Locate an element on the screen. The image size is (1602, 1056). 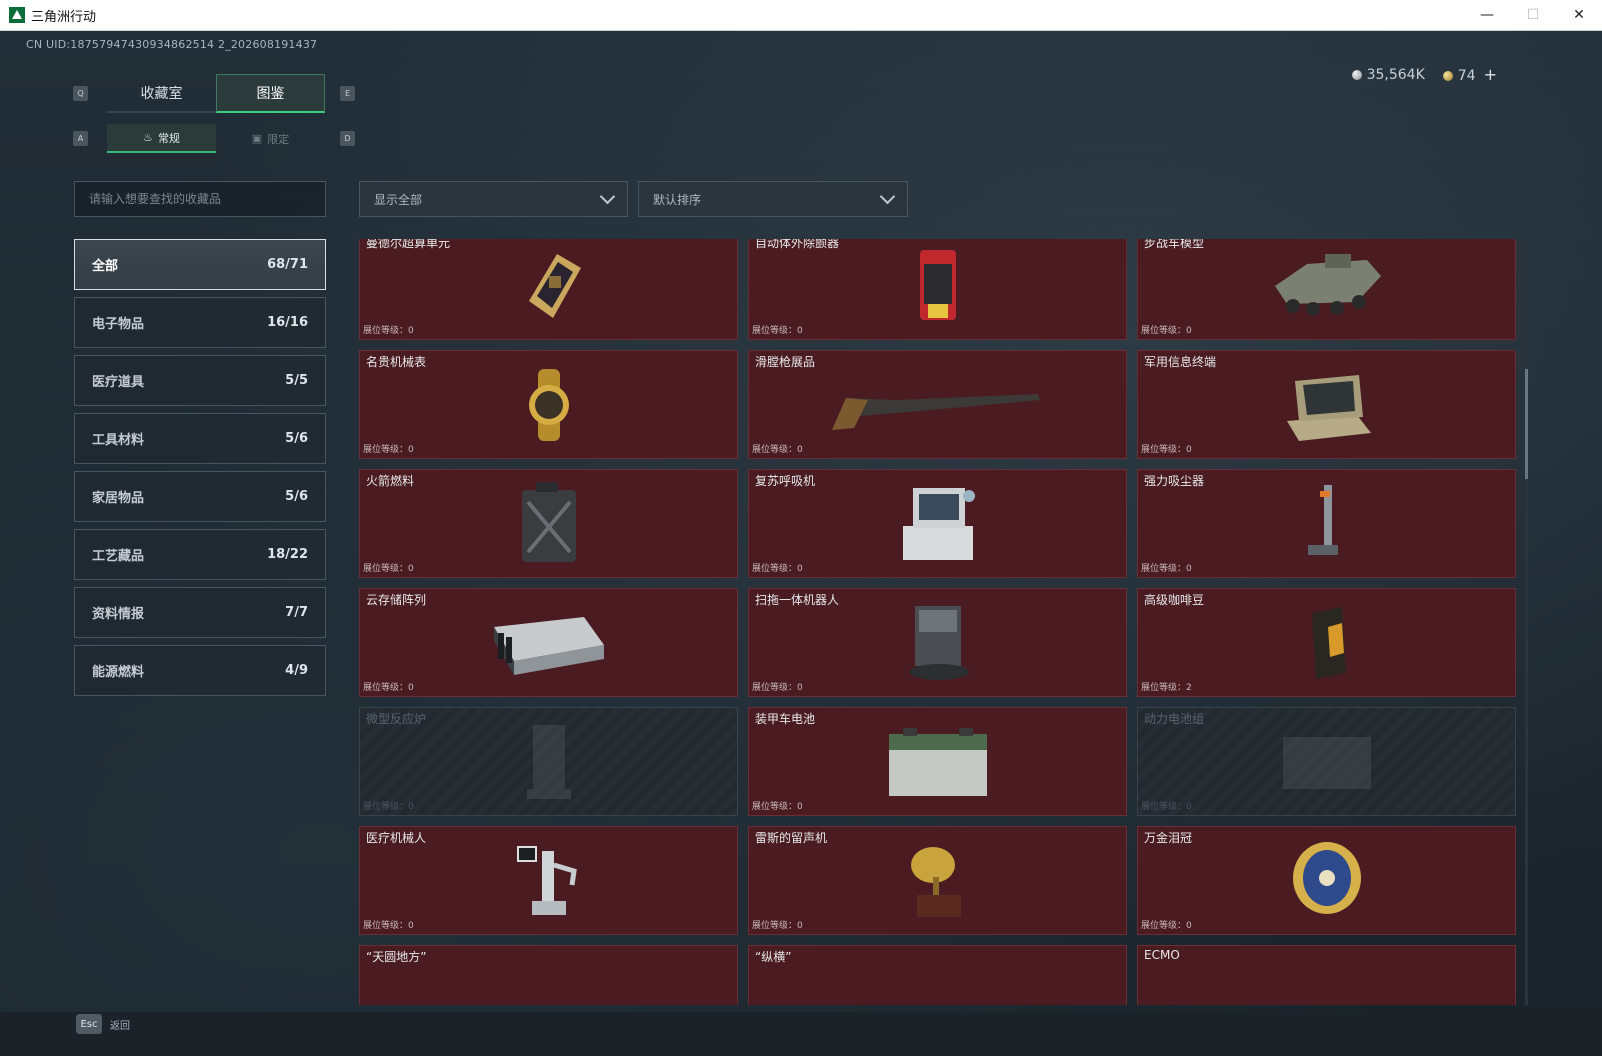
collection-card: 曼德尔超算单元 展位等级：0 is located at coordinates (548, 289).